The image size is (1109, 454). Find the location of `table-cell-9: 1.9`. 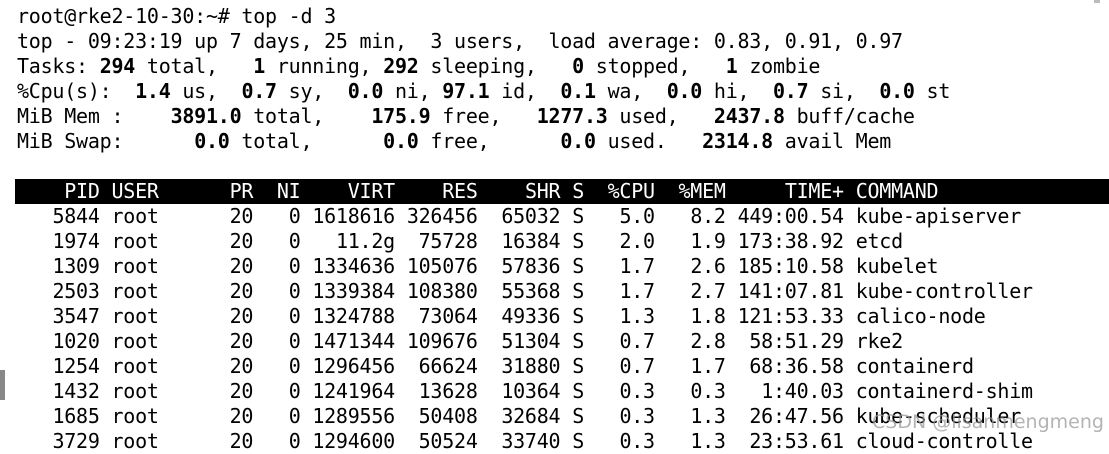

table-cell-9: 1.9 is located at coordinates (708, 241).